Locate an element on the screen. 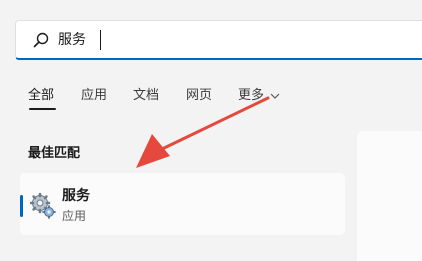 The width and height of the screenshot is (422, 261). tab-documents: 文档 is located at coordinates (146, 96).